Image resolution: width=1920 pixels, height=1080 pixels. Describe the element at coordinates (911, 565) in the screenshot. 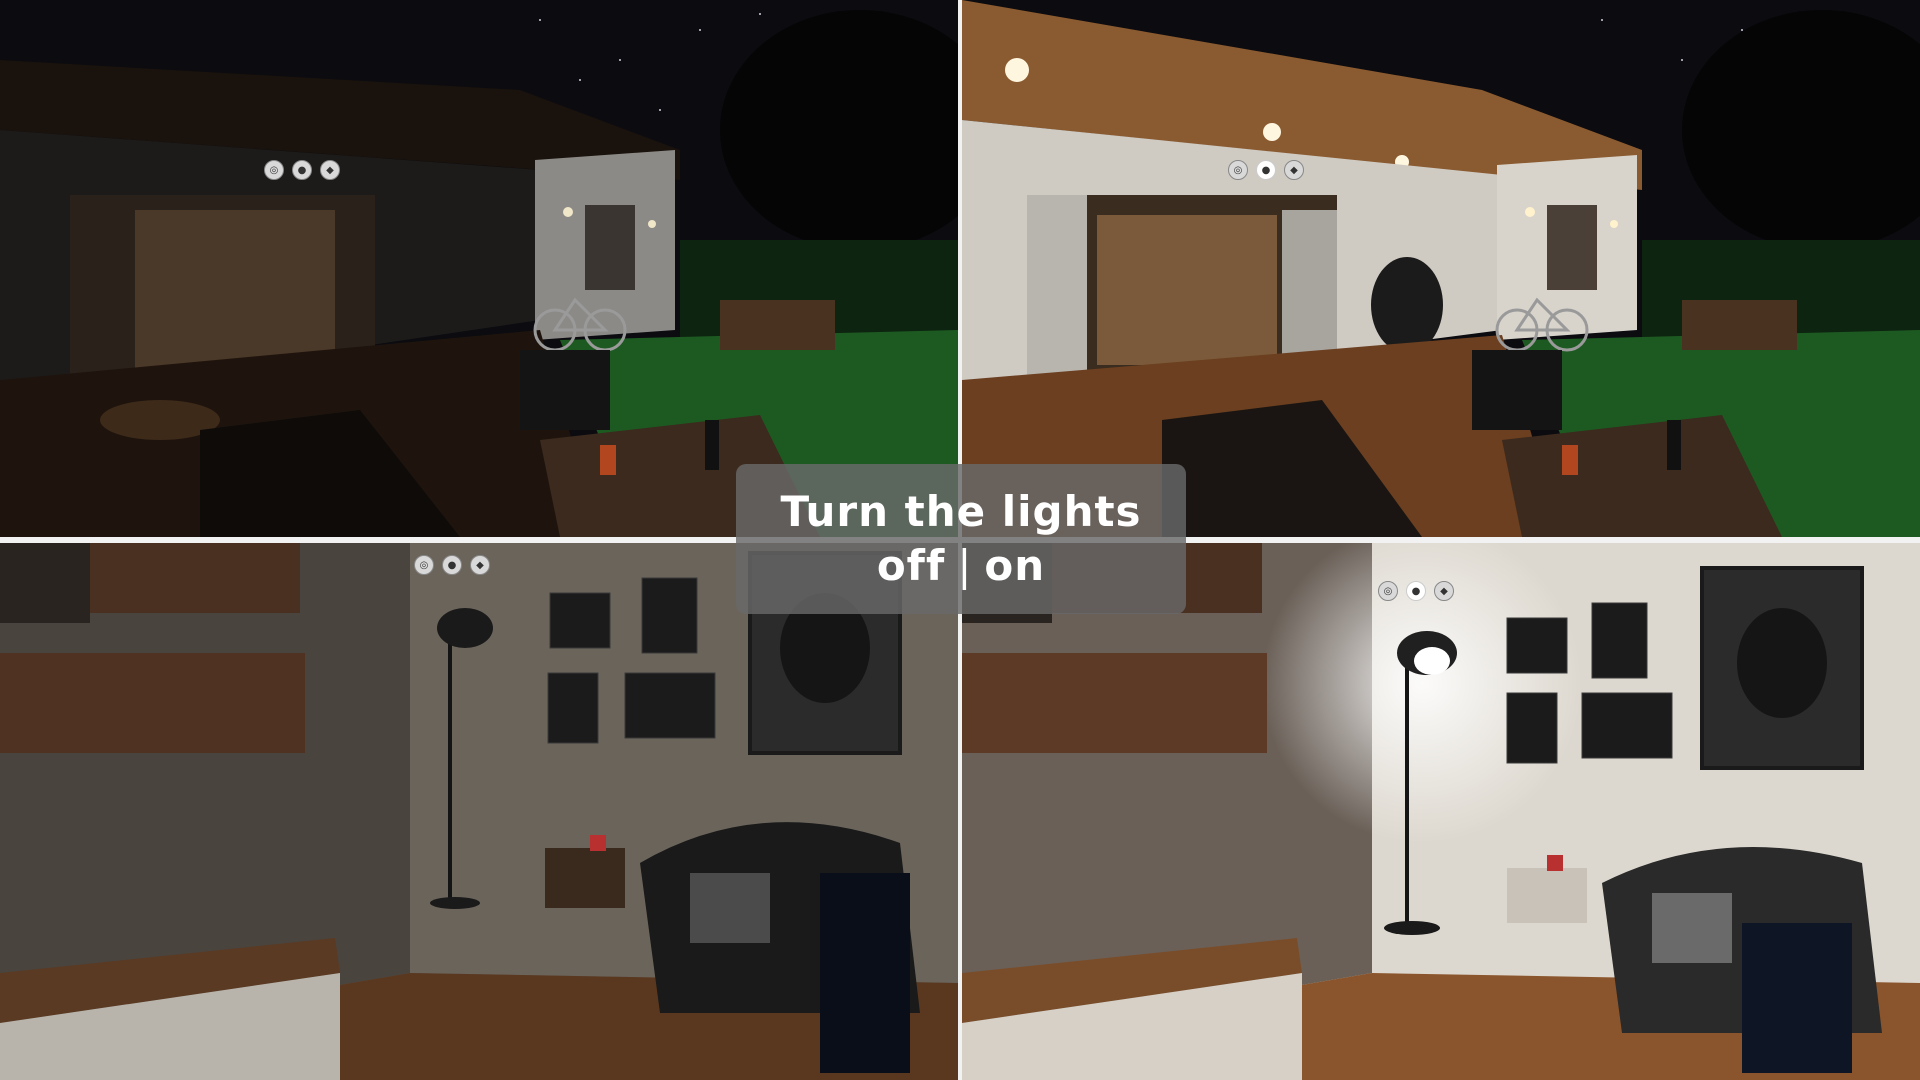

I see `caption-off: off` at that location.